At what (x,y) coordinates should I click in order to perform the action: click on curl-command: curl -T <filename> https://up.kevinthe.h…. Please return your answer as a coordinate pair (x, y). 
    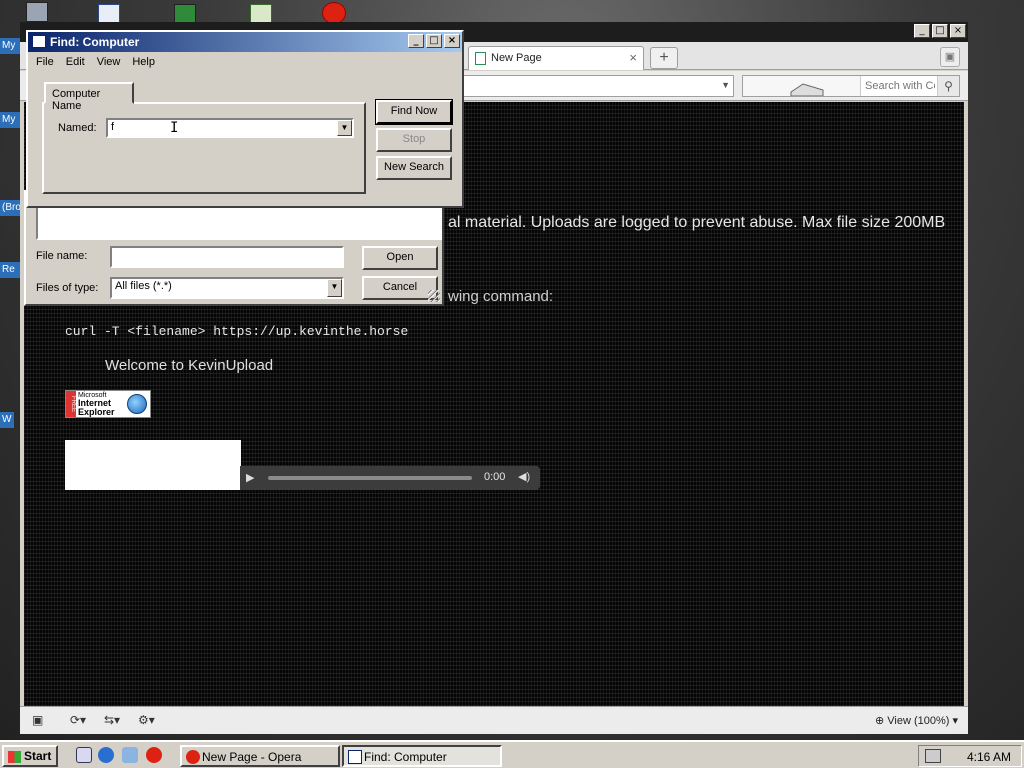
    Looking at the image, I should click on (237, 331).